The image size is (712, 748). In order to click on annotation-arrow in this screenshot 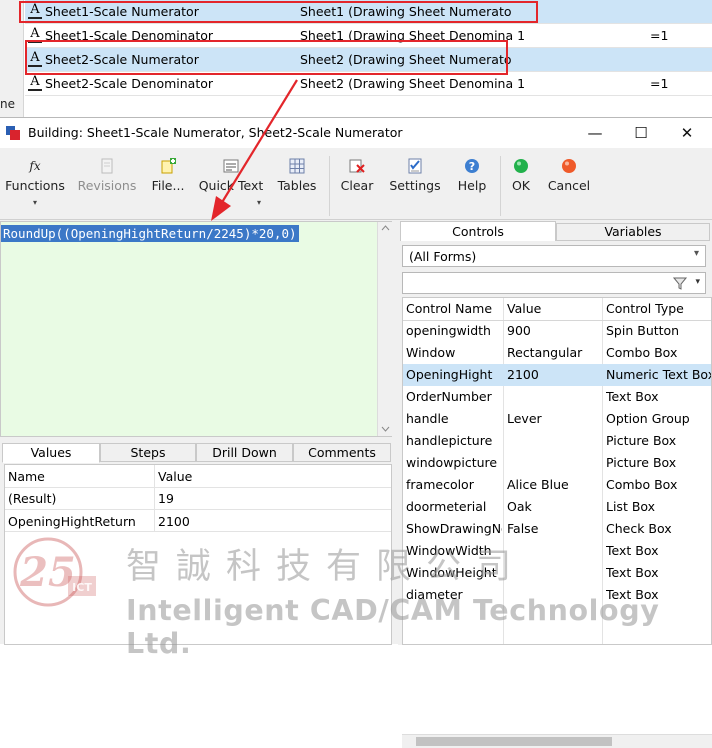, I will do `click(254, 150)`.